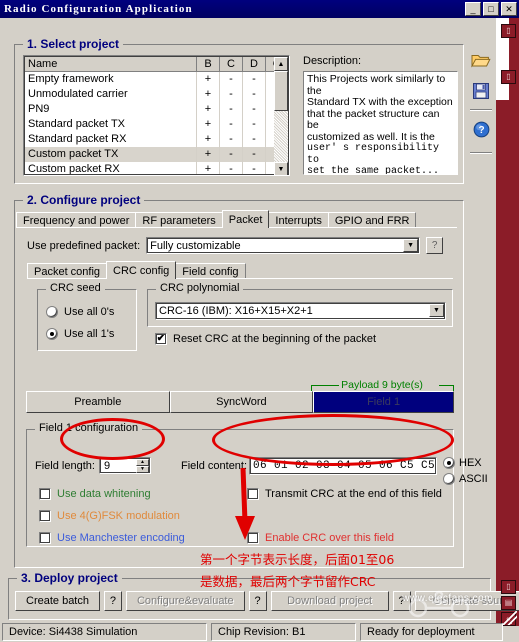 This screenshot has width=519, height=642. I want to click on option-data-whitening: Use data whitening, so click(95, 494).